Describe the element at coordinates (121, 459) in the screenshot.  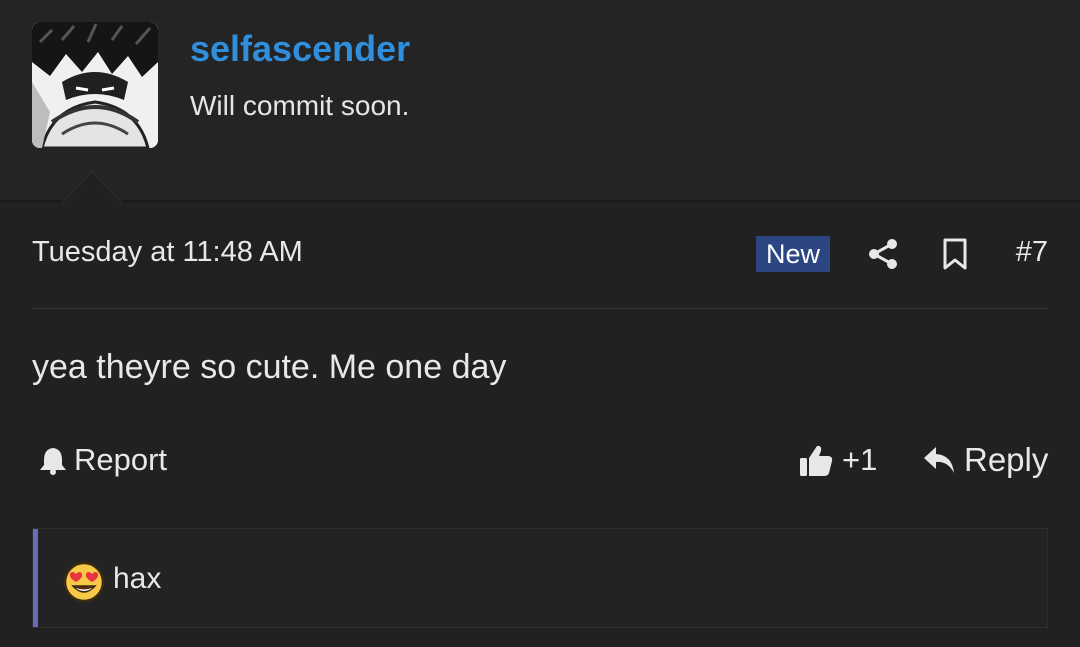
I see `report-label: Report` at that location.